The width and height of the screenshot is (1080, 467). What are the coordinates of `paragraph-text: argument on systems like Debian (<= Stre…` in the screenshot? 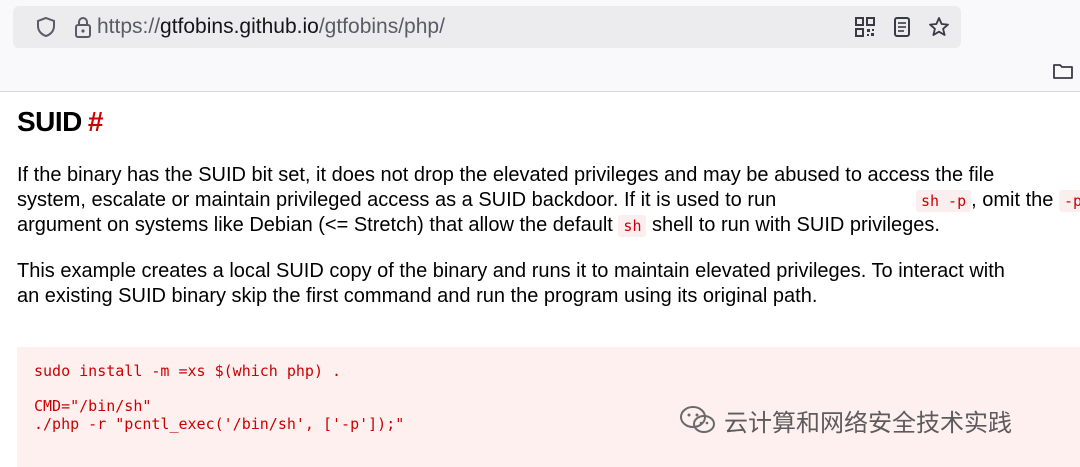 It's located at (315, 225).